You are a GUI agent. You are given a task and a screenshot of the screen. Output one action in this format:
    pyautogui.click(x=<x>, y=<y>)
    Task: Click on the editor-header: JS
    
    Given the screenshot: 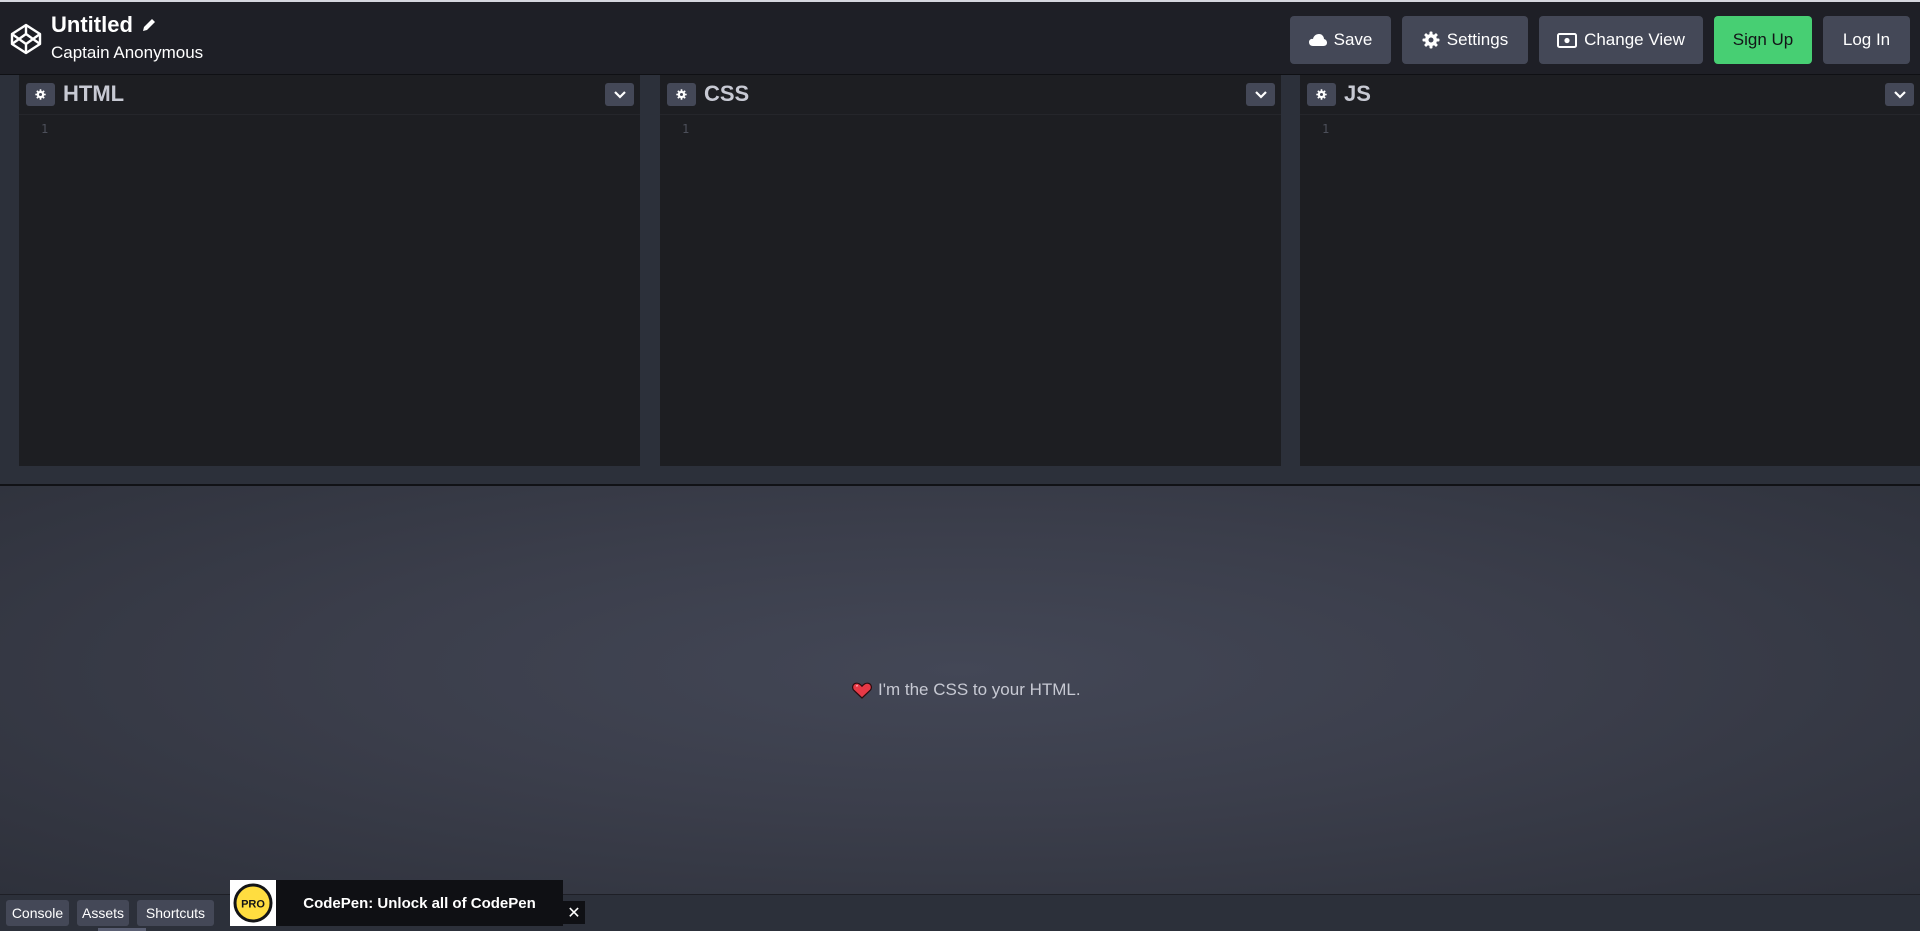 What is the action you would take?
    pyautogui.click(x=1610, y=95)
    